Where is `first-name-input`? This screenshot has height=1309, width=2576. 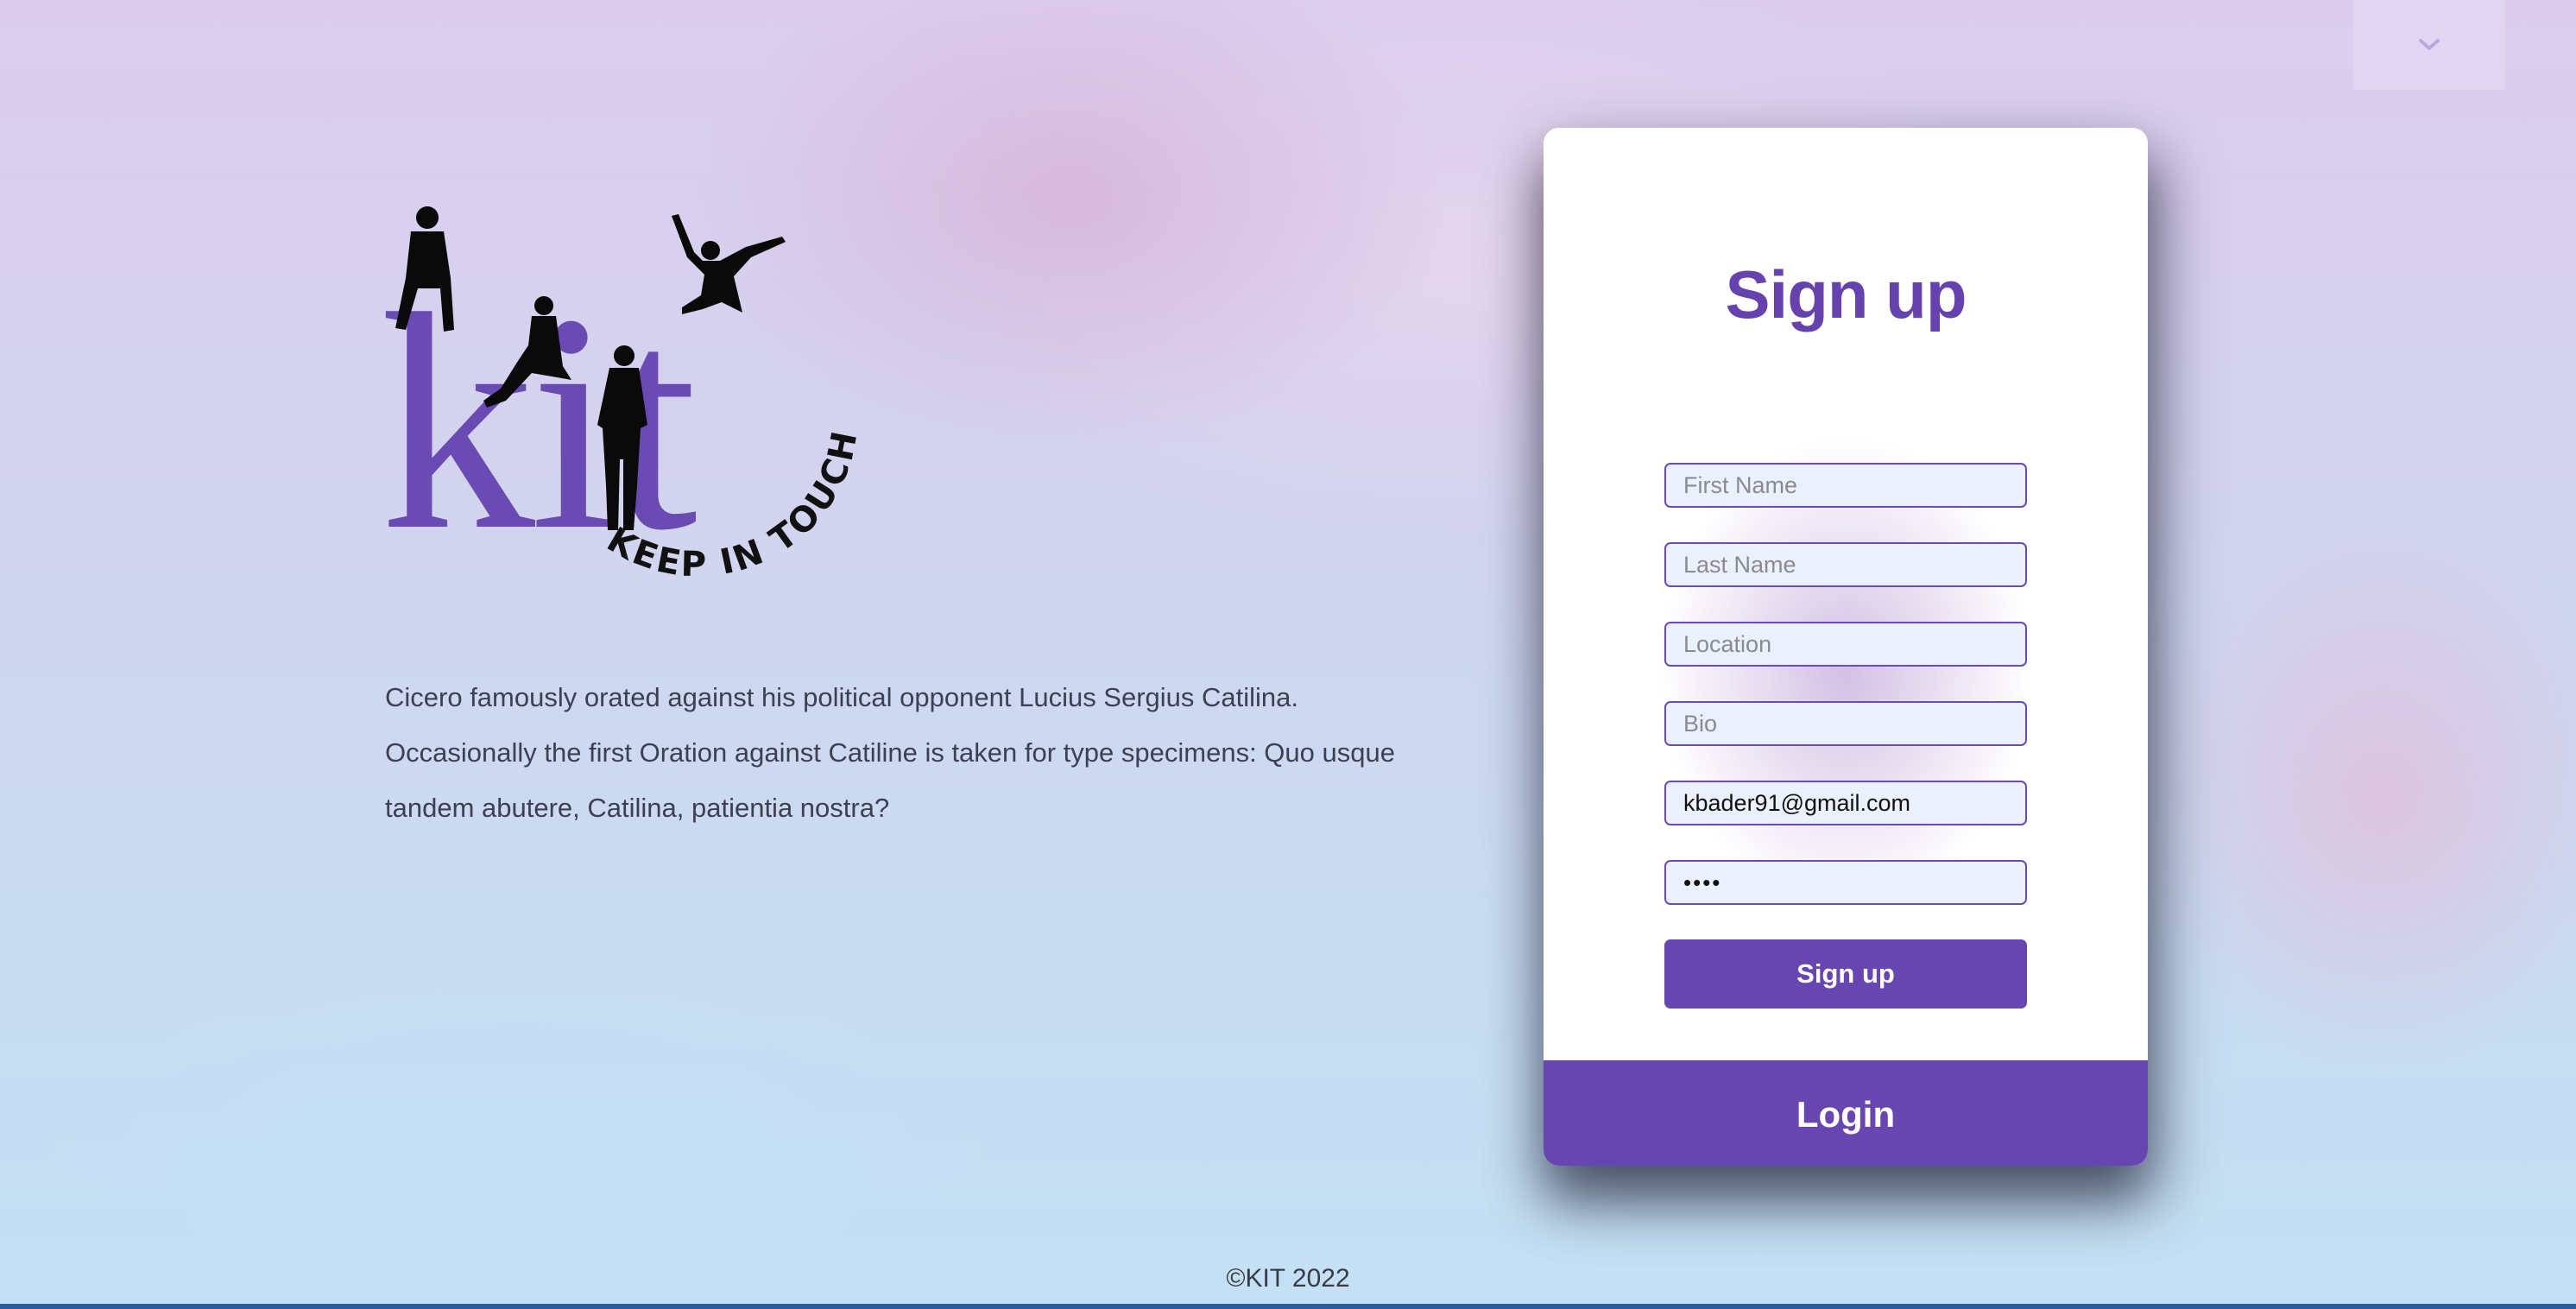 first-name-input is located at coordinates (1845, 485).